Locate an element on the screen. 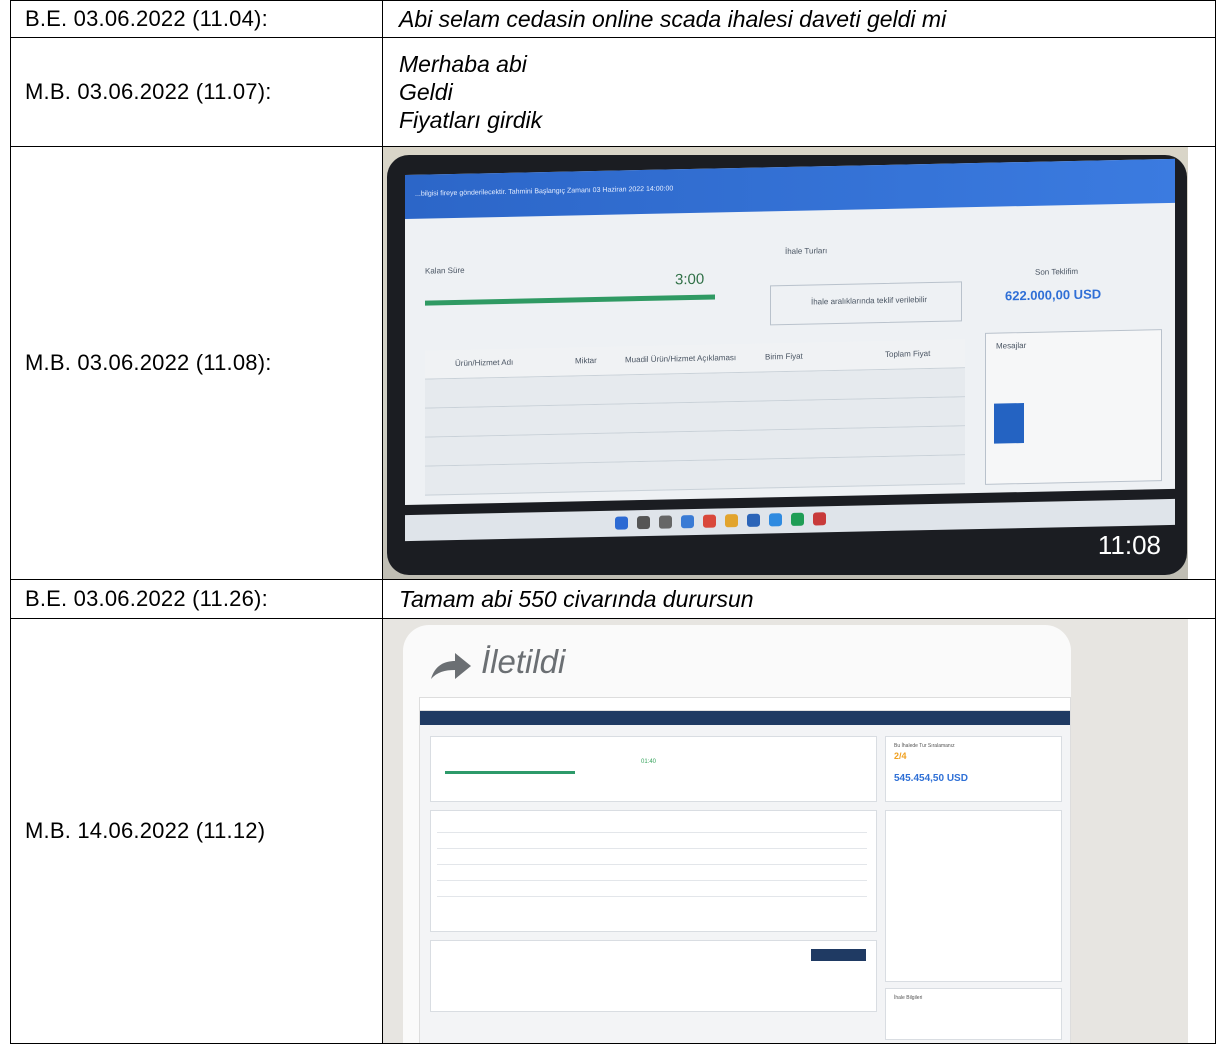  countdown-timer: 01:40 is located at coordinates (649, 762).